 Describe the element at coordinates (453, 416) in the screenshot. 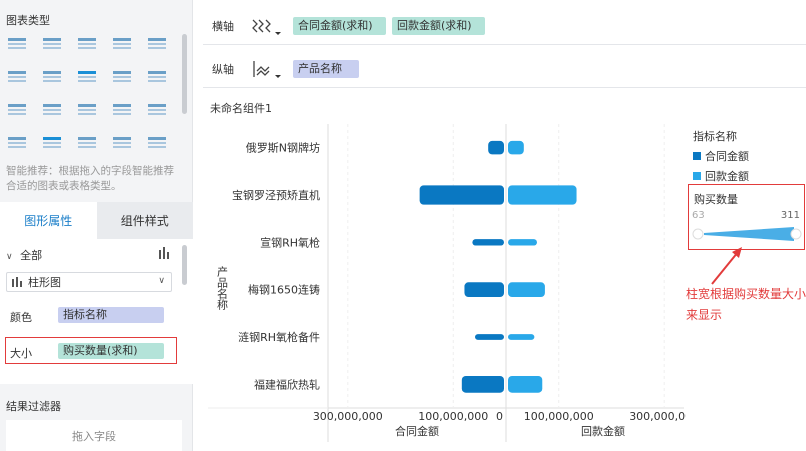

I see `tick-label-left: 100,000,000` at that location.